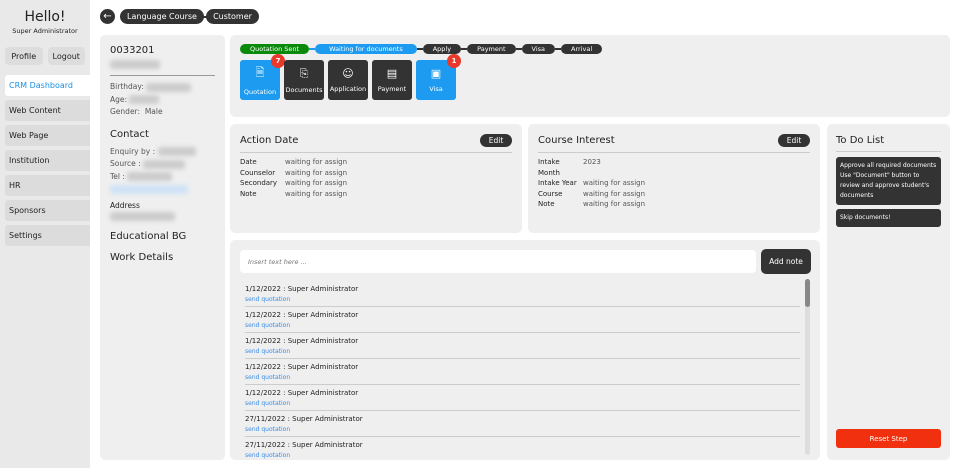  Describe the element at coordinates (260, 92) in the screenshot. I see `tile-label: Quotation` at that location.